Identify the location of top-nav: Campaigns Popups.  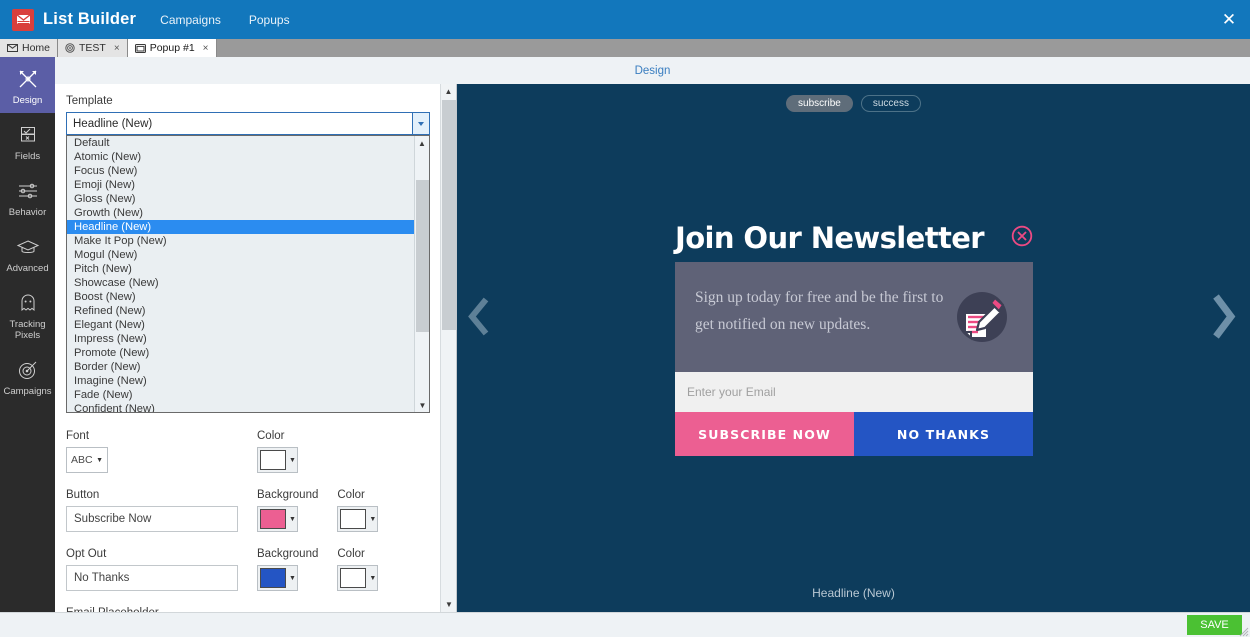
(224, 20).